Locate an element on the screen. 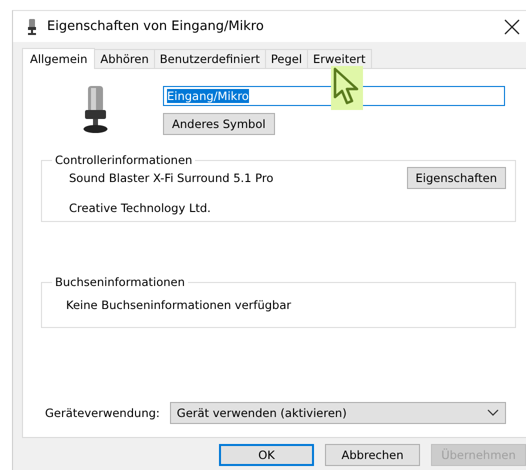 This screenshot has height=470, width=526. group-title: Buchseninformationen is located at coordinates (120, 282).